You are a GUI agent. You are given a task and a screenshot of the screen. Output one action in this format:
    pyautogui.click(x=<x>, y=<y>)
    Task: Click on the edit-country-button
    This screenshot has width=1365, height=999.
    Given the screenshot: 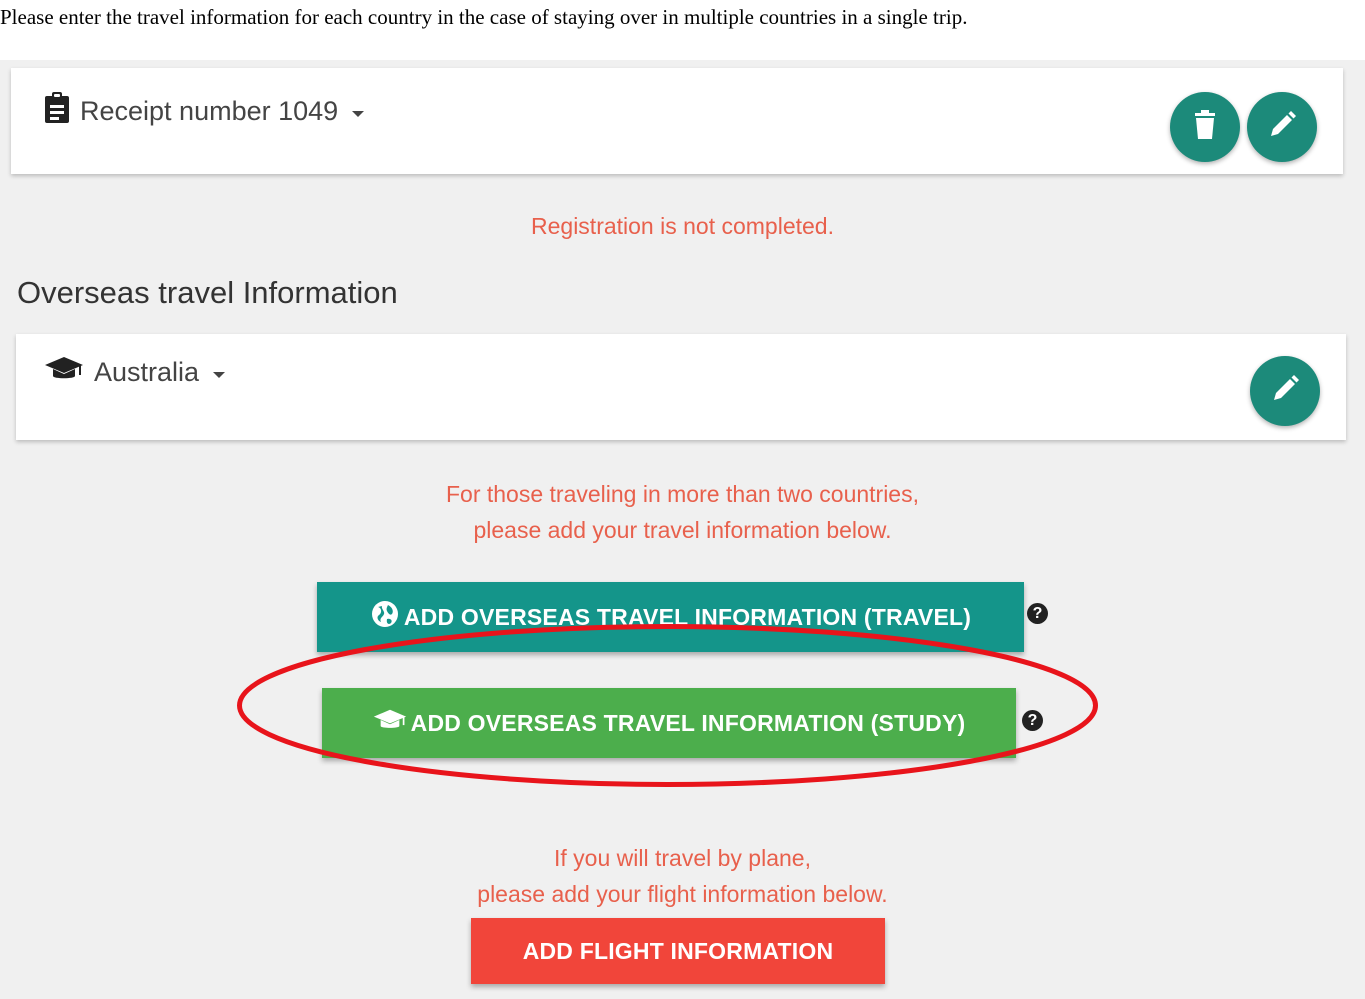 What is the action you would take?
    pyautogui.click(x=1285, y=391)
    